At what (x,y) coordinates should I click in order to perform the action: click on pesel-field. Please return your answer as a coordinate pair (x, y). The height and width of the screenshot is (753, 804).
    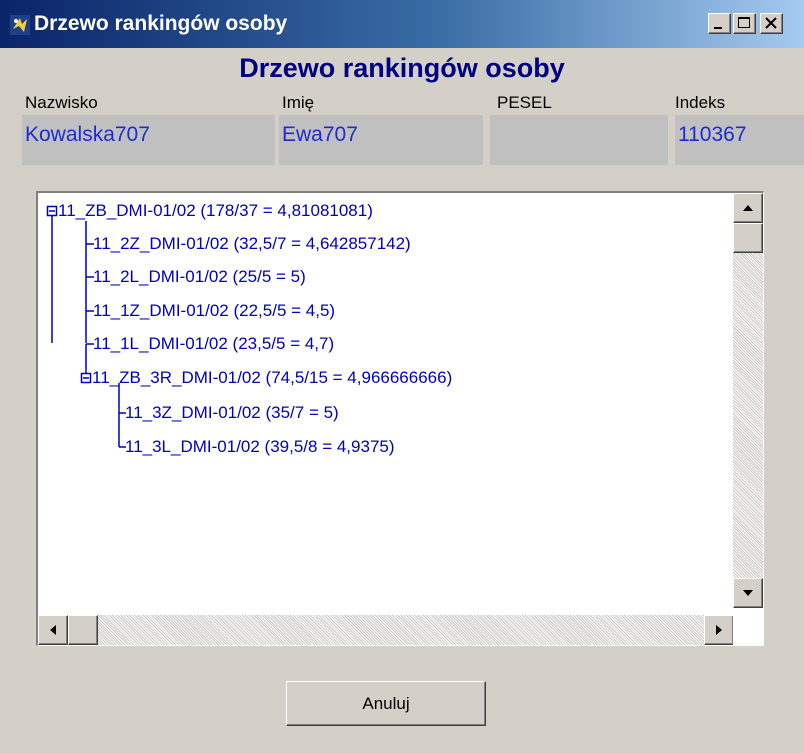
    Looking at the image, I should click on (579, 140).